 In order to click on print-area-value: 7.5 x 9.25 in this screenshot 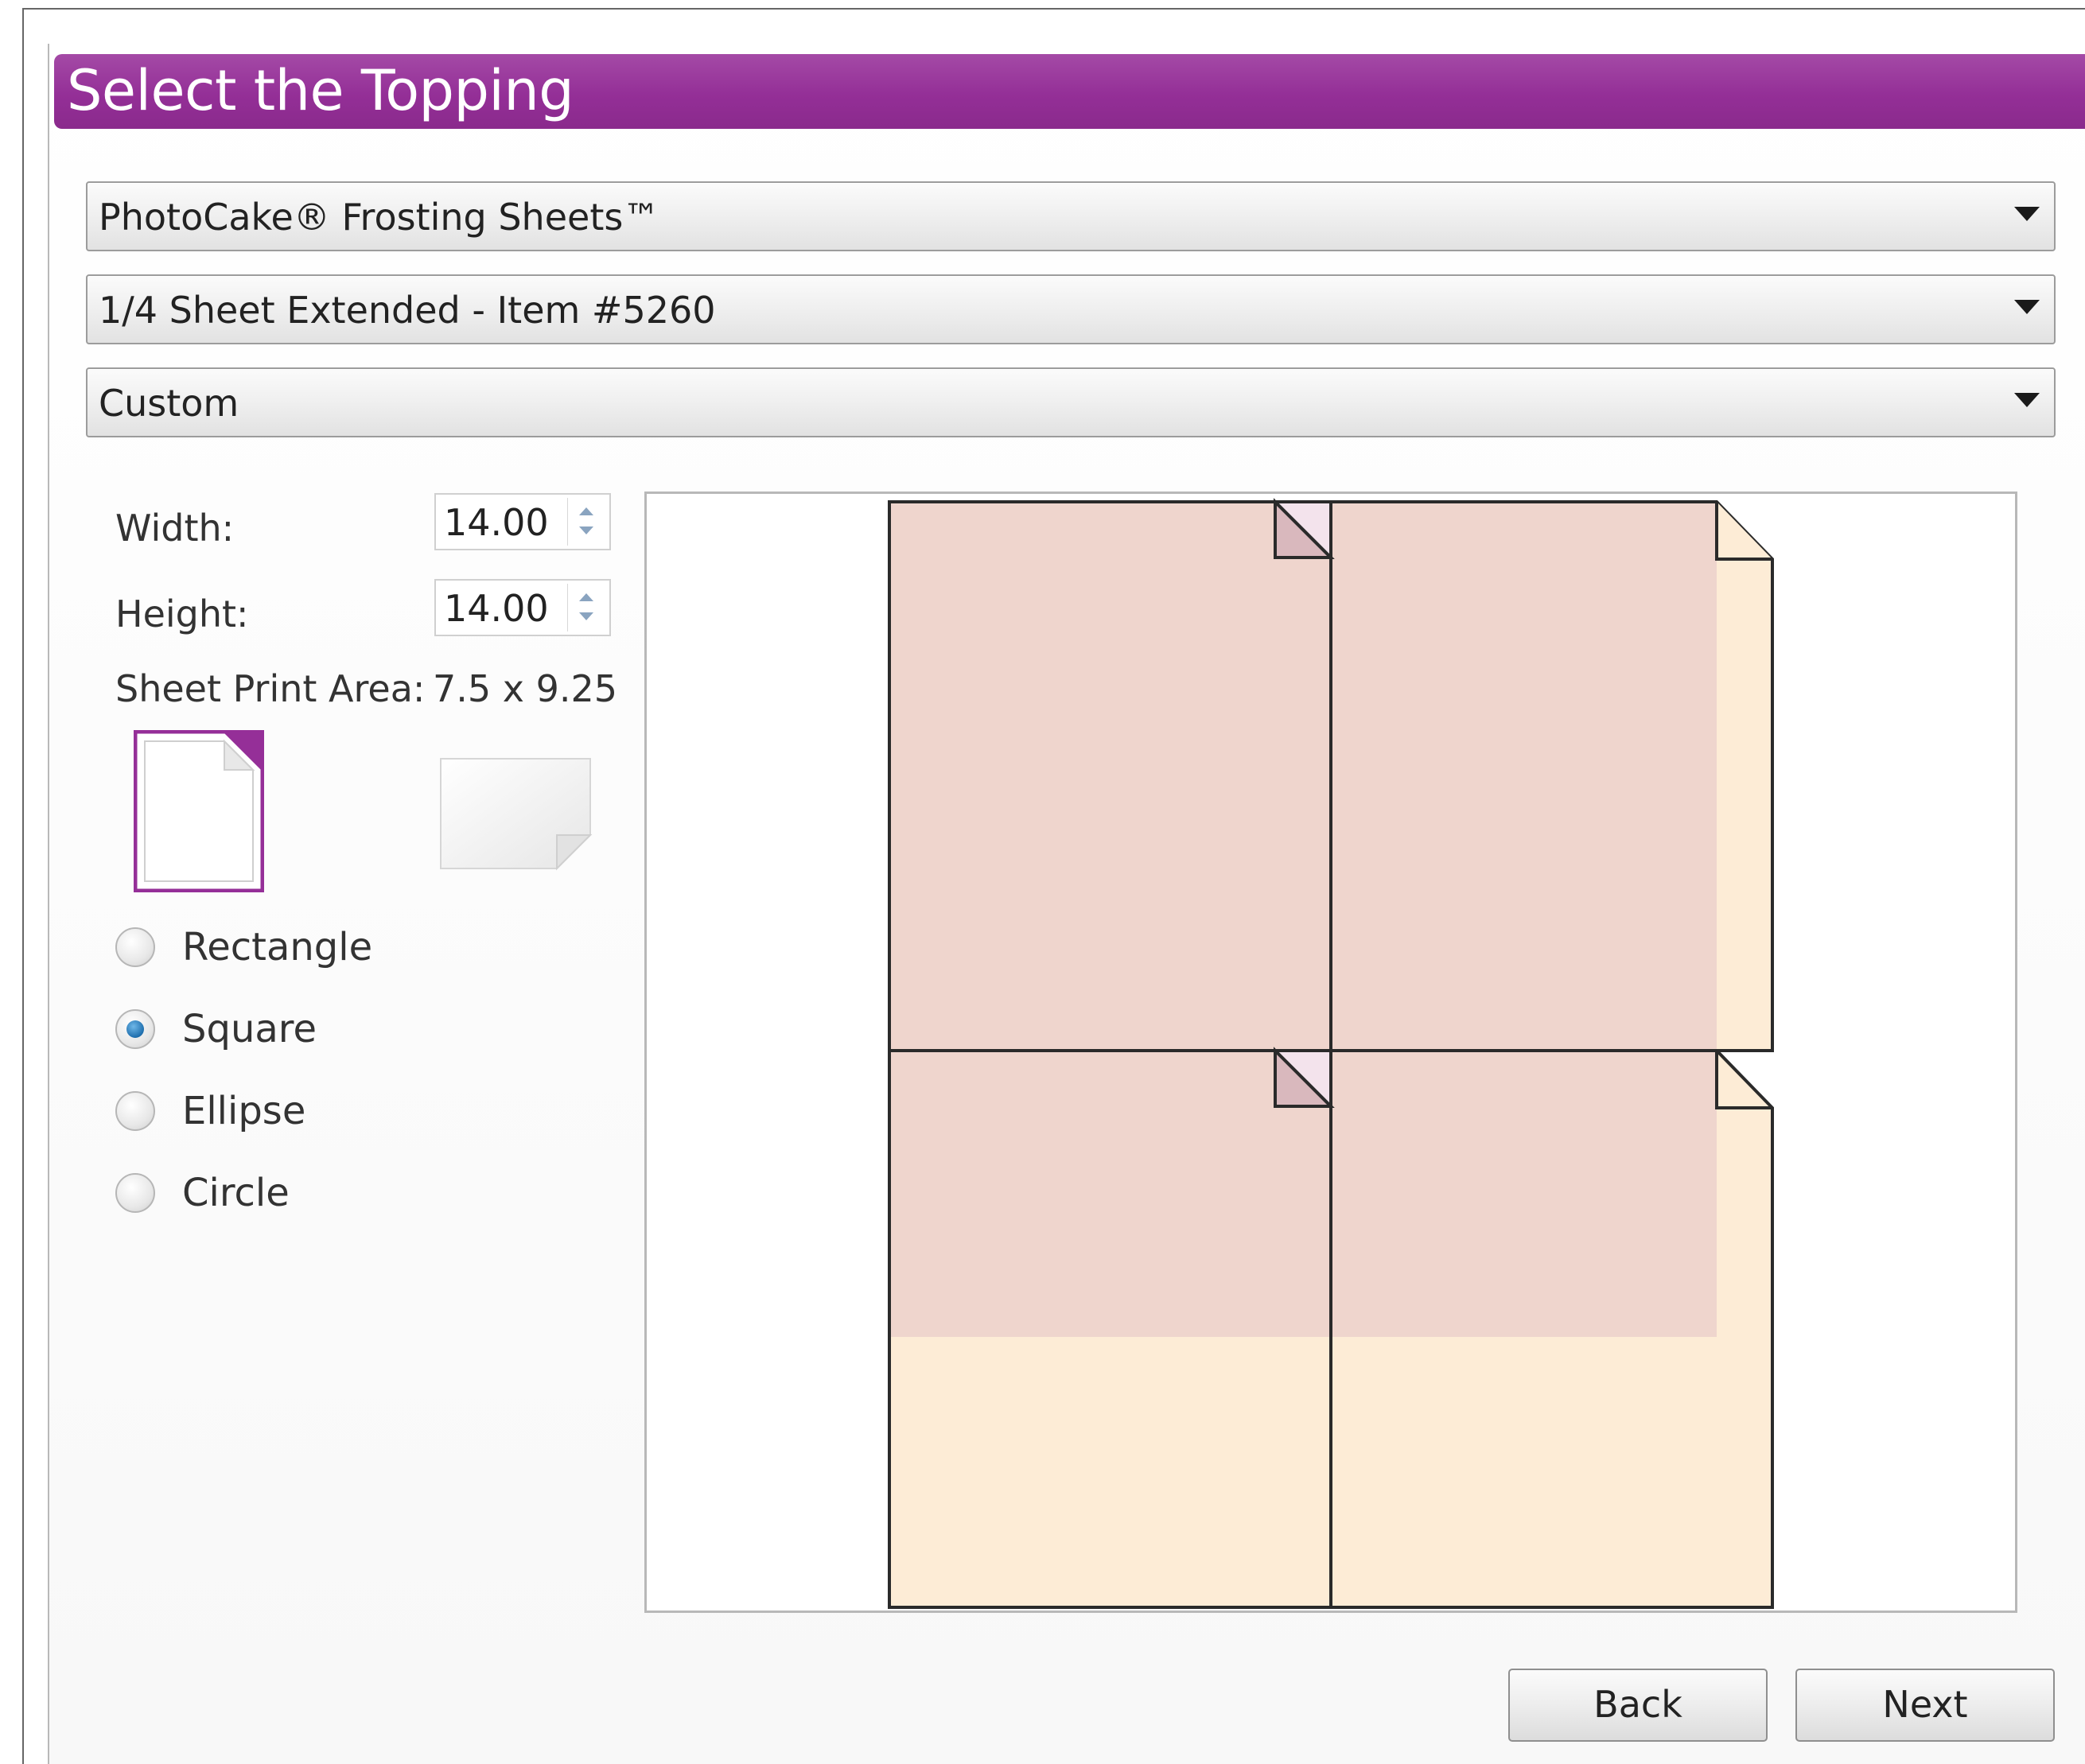, I will do `click(525, 689)`.